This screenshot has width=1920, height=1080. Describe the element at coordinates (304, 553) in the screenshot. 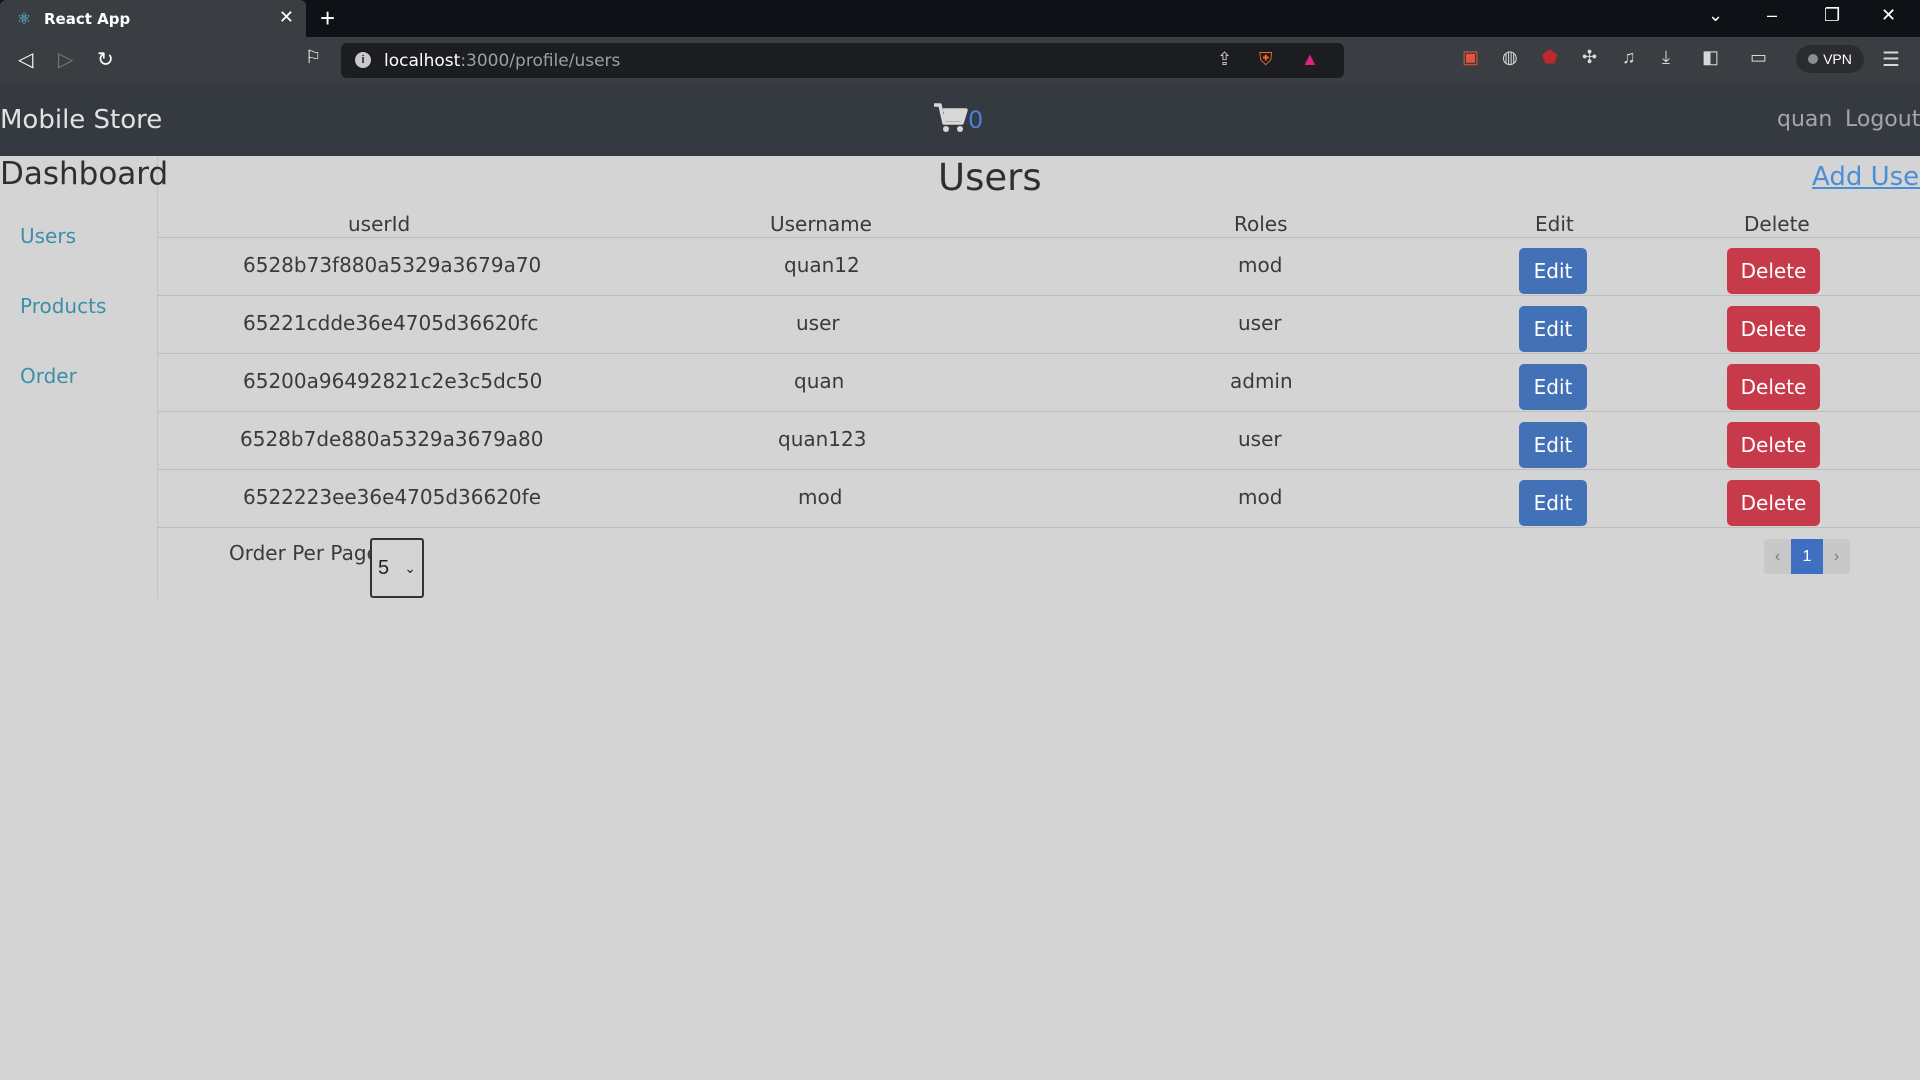

I see `per-page-label: Order Per Page` at that location.